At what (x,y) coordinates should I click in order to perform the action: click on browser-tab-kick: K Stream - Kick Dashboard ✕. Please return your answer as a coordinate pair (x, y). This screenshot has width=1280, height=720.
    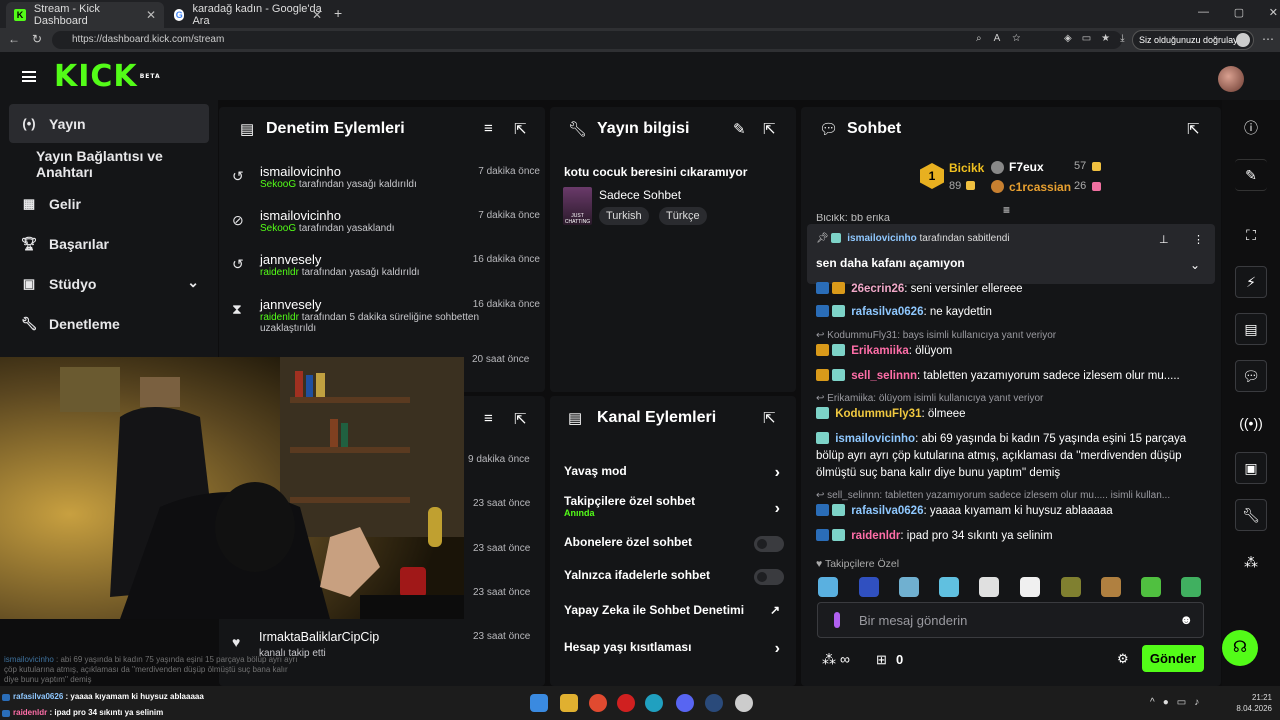
    Looking at the image, I should click on (85, 15).